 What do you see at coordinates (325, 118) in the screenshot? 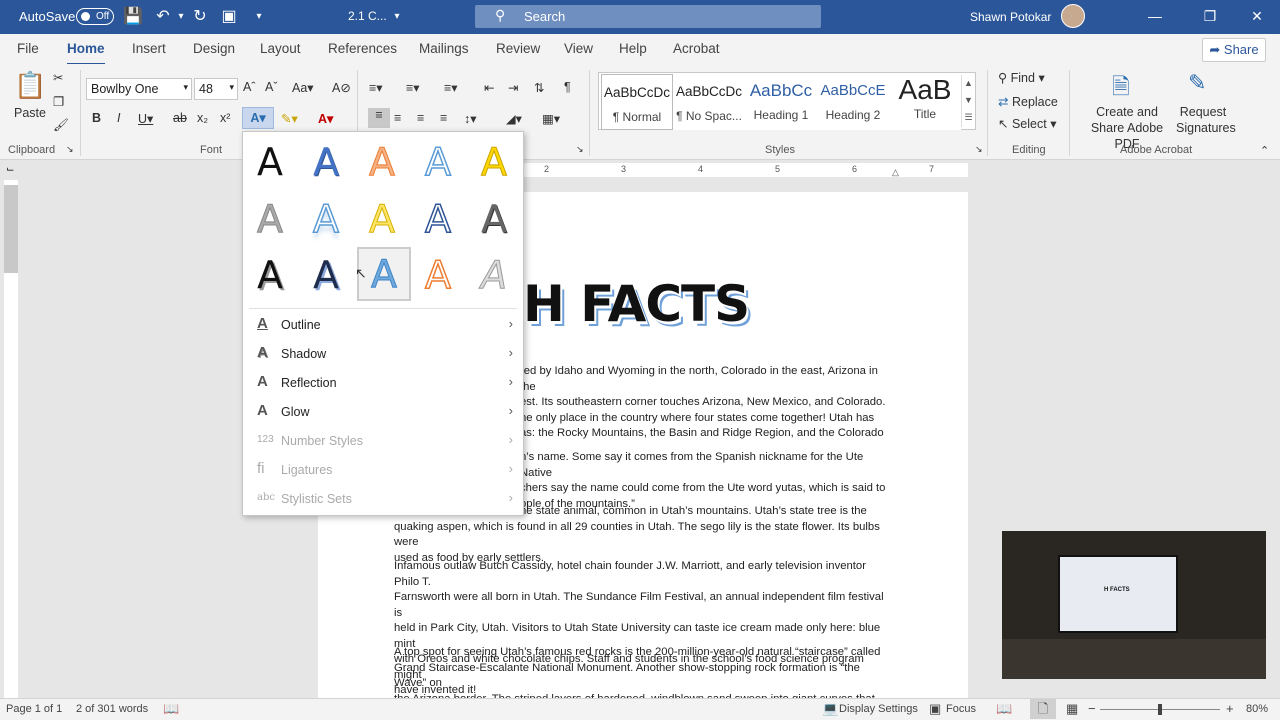
I see `font-color-icon: A▾` at bounding box center [325, 118].